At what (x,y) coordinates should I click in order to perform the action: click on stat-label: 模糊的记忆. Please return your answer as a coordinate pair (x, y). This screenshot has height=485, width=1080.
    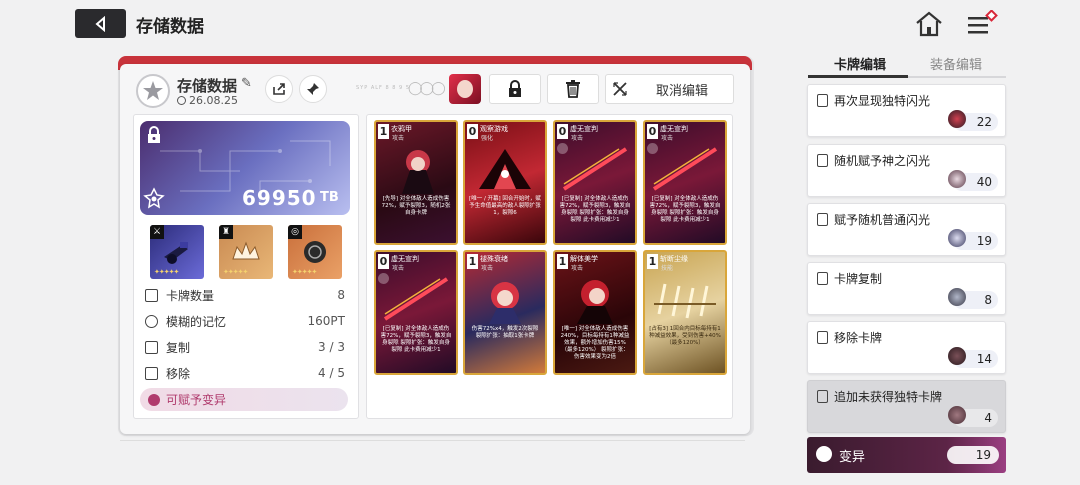
    Looking at the image, I should click on (196, 321).